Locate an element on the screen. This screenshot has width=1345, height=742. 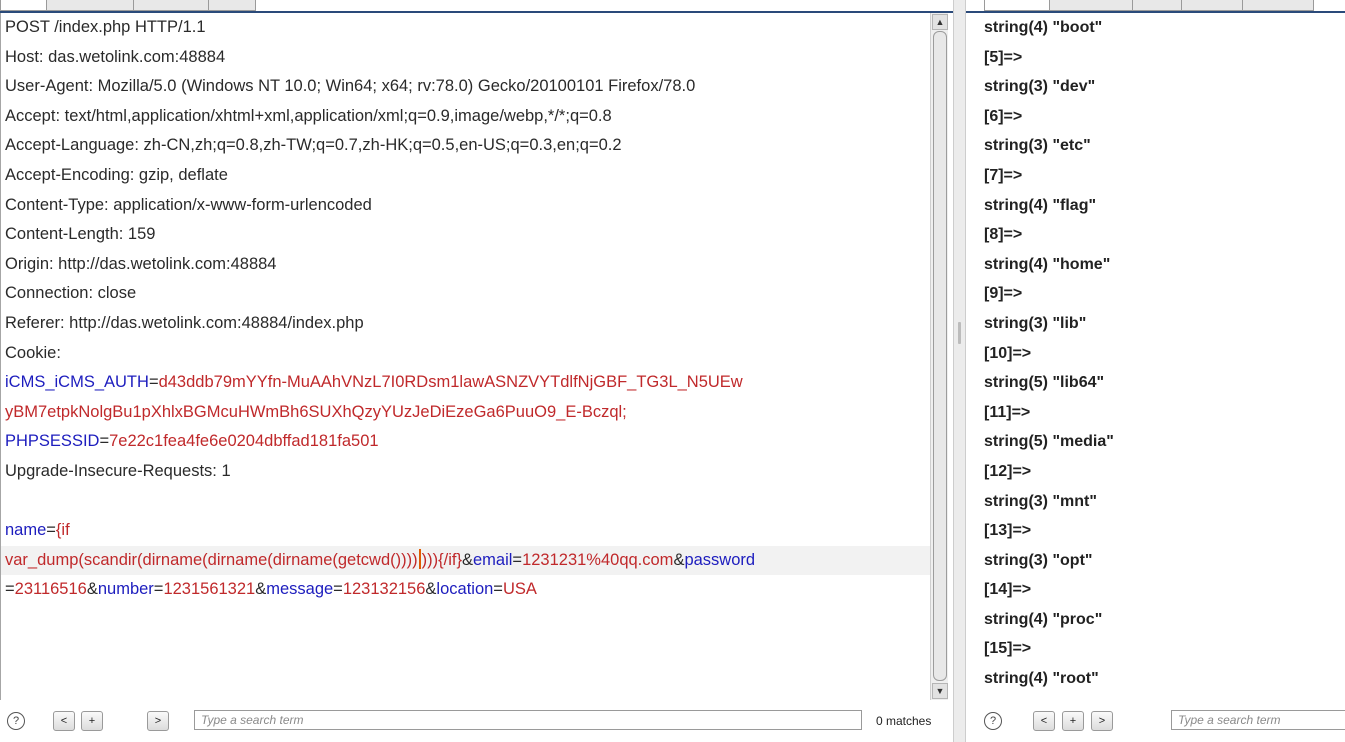
header-text: Accept-Encoding: gzip, deflate is located at coordinates (116, 174).